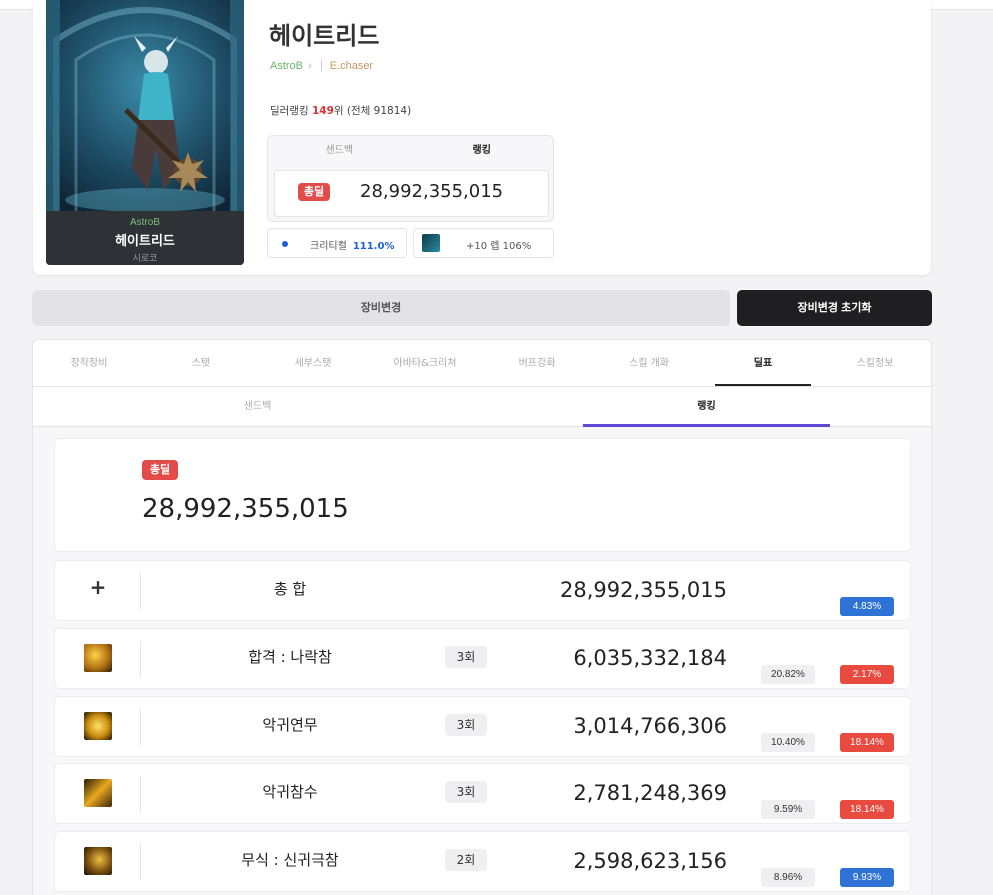 This screenshot has width=993, height=895. I want to click on ranking-label: 딜러랭킹, so click(289, 111).